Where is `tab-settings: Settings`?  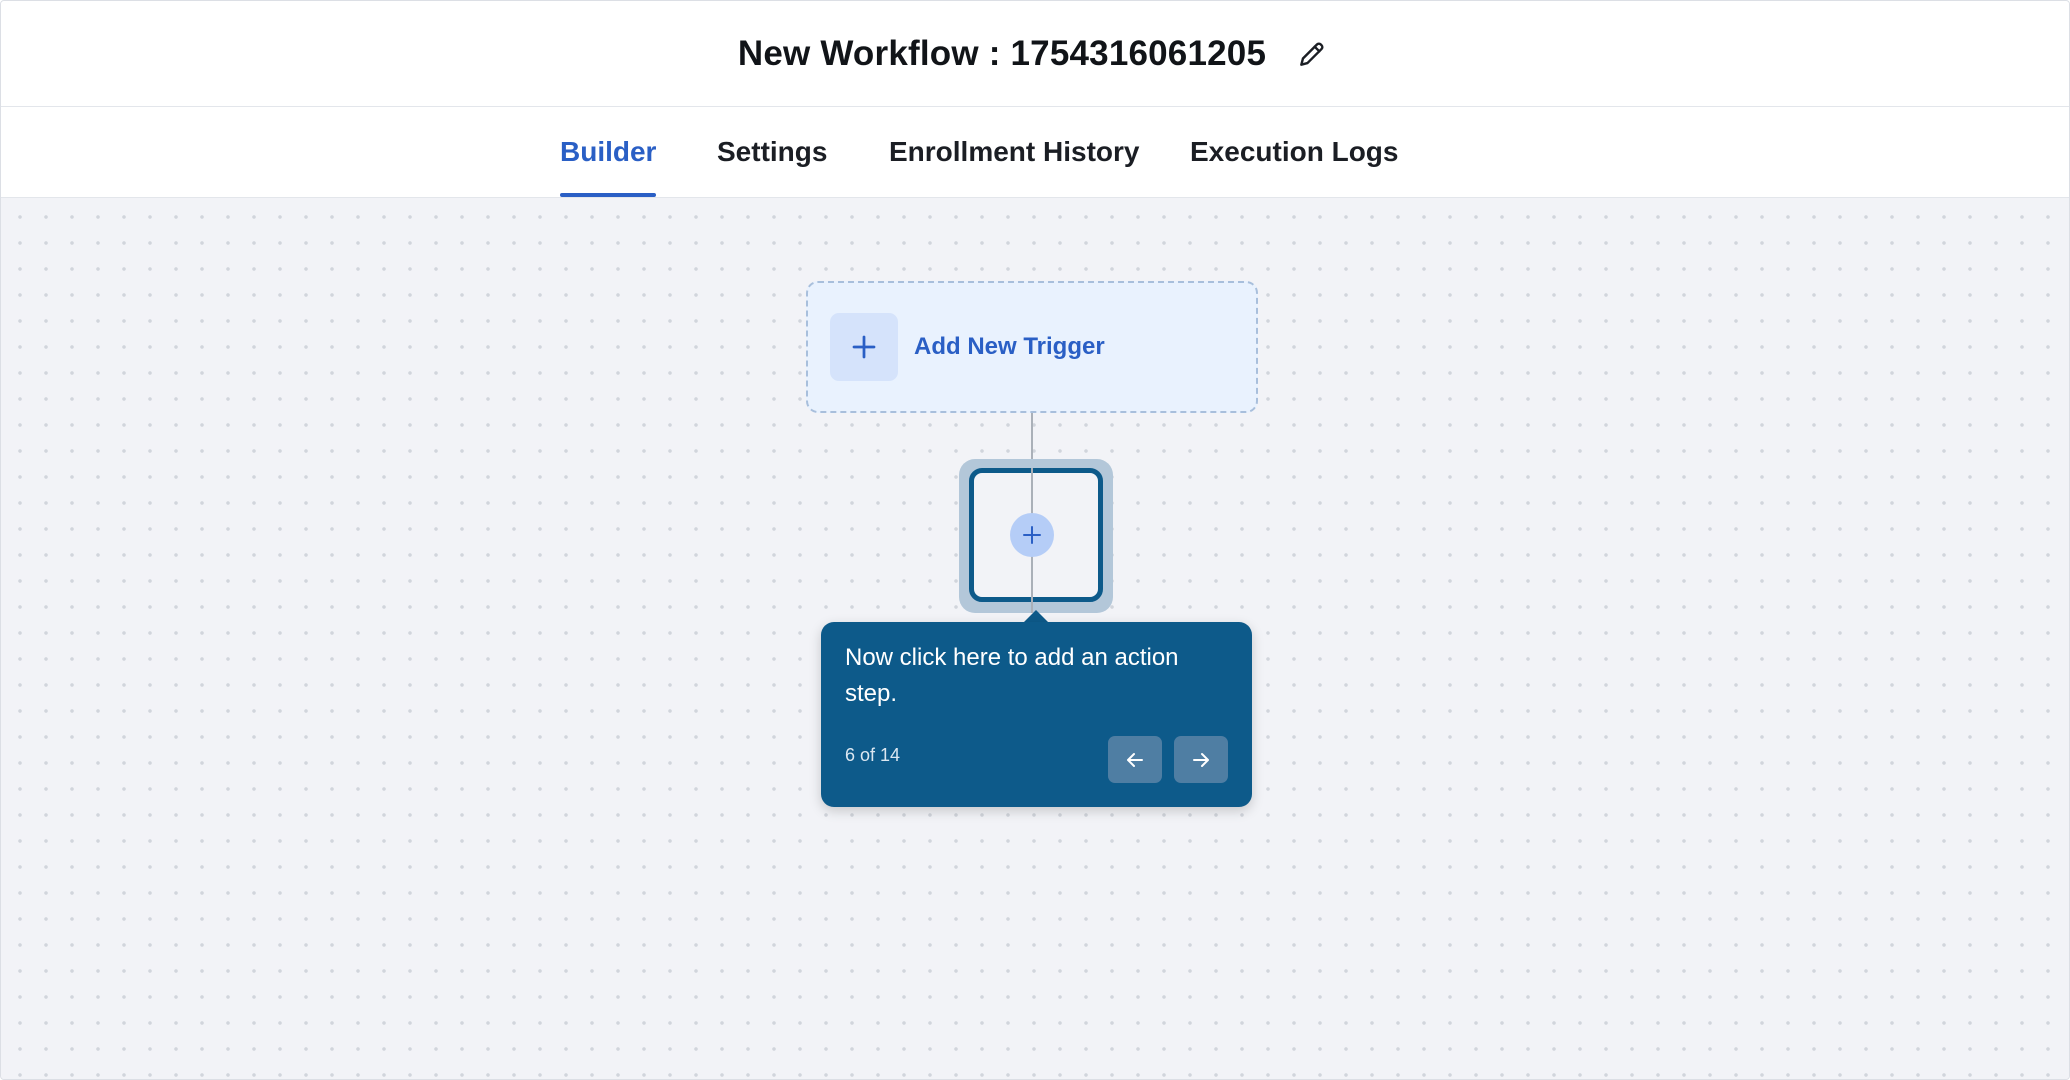 tab-settings: Settings is located at coordinates (772, 152).